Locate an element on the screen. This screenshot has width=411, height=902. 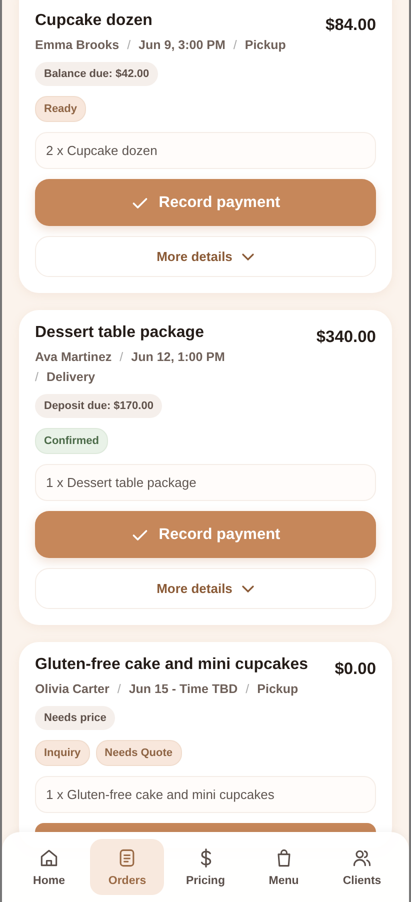
nav-tab: Home is located at coordinates (49, 867).